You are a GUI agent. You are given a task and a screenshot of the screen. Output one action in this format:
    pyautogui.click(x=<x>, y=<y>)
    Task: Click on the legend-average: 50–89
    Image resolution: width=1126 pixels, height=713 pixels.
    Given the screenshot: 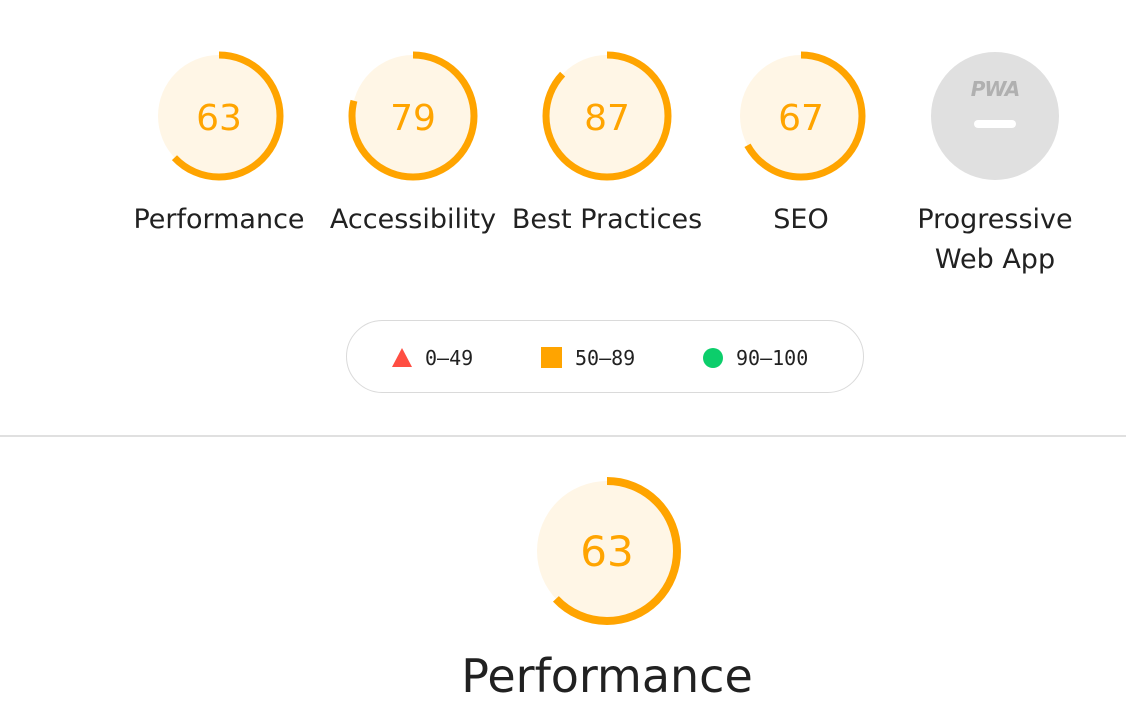 What is the action you would take?
    pyautogui.click(x=588, y=357)
    